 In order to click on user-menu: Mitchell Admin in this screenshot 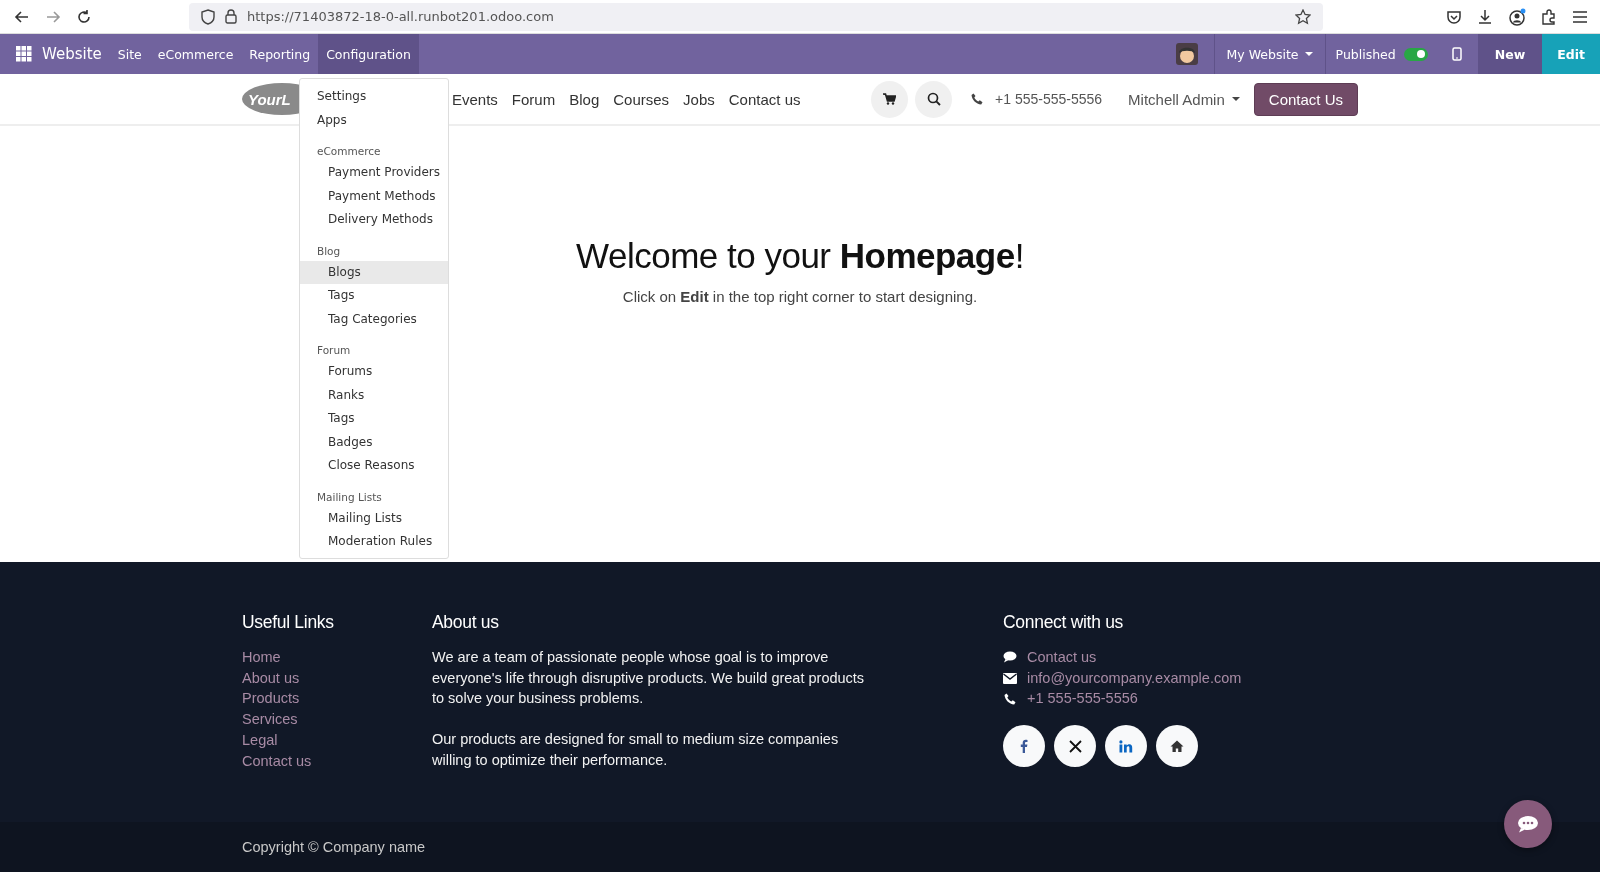, I will do `click(1184, 99)`.